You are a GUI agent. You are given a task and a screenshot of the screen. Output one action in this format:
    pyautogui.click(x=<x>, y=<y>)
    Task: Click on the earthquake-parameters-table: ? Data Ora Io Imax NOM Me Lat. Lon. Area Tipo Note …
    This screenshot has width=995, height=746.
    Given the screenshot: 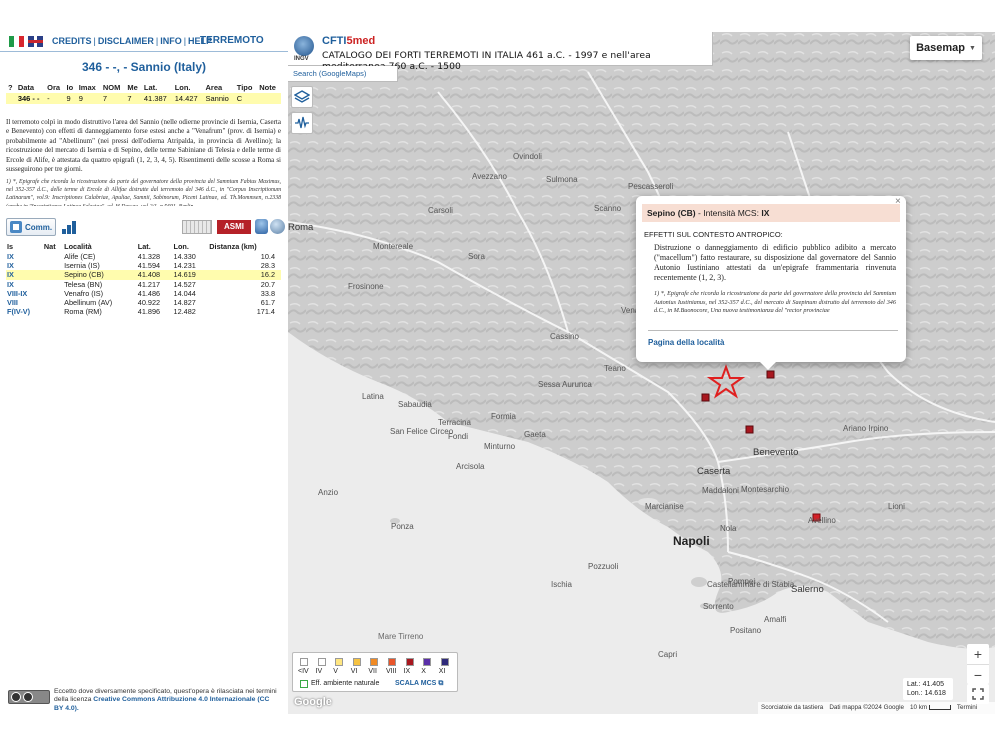 What is the action you would take?
    pyautogui.click(x=143, y=93)
    